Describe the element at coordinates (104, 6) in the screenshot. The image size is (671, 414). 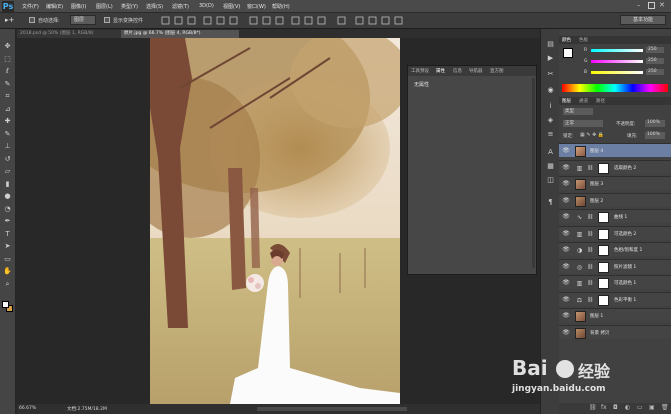
I see `menu-layer: 图层(L)` at that location.